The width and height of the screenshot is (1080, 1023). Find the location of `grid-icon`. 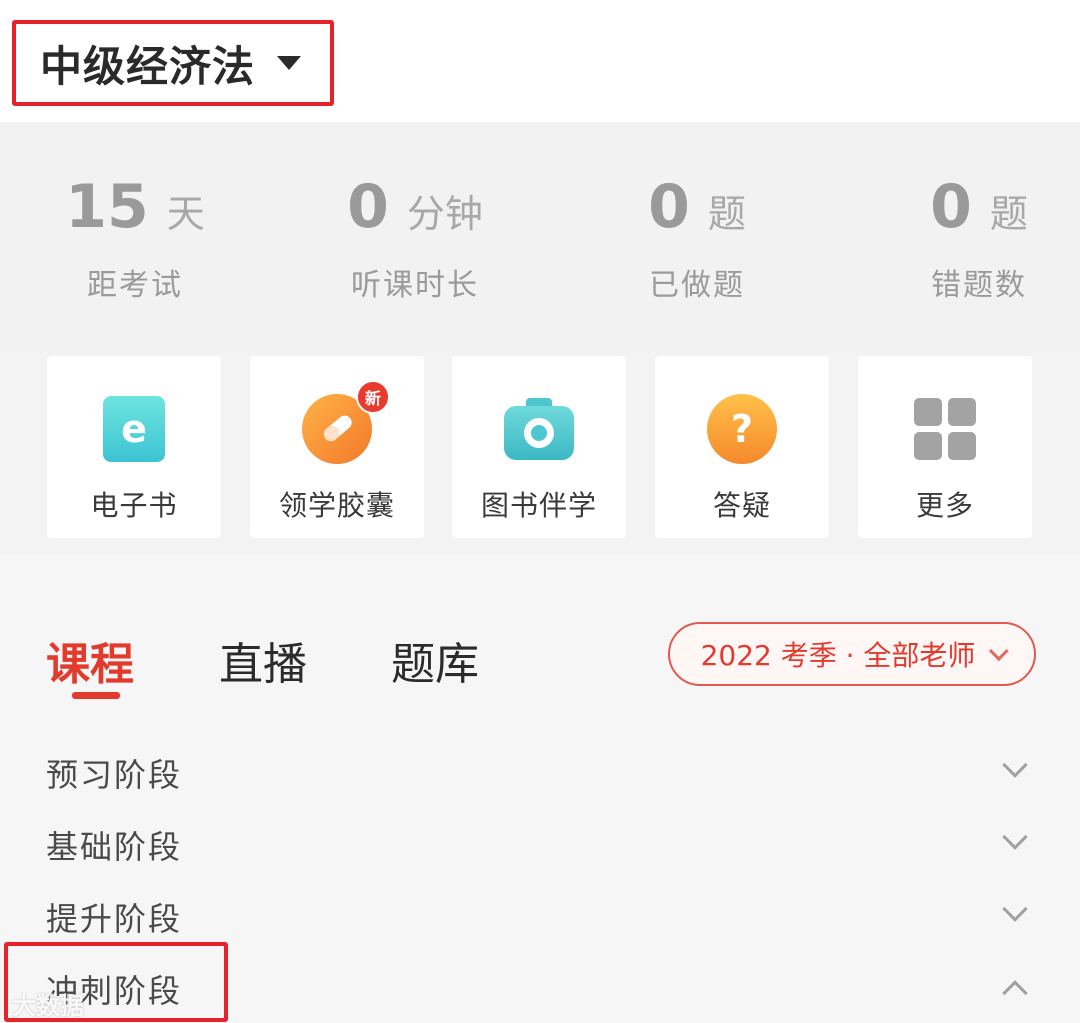

grid-icon is located at coordinates (945, 429).